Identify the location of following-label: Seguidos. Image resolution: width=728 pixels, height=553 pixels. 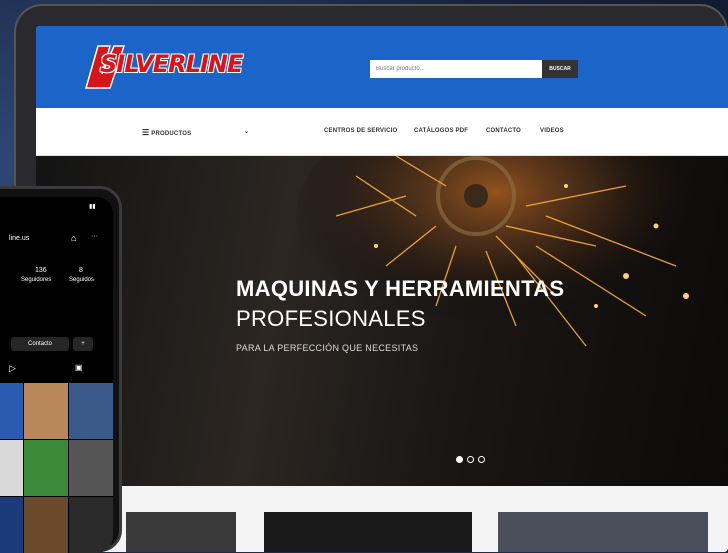
(81, 280).